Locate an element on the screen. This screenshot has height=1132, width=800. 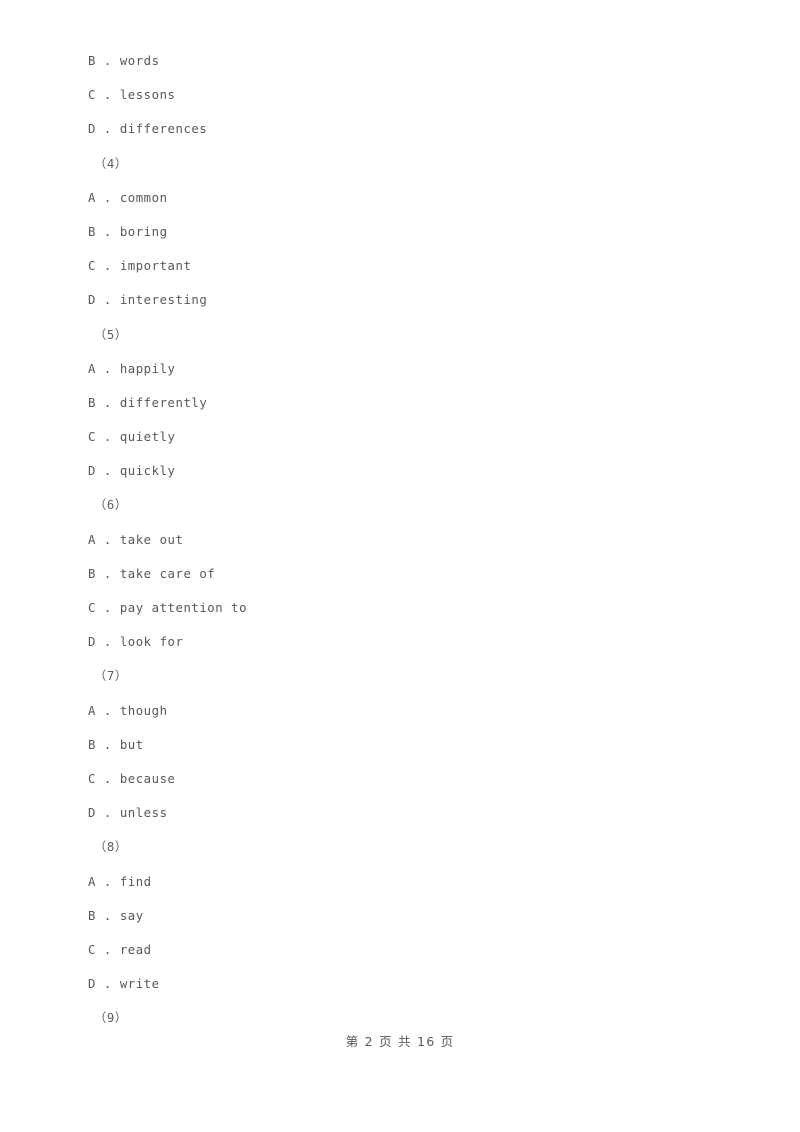
question-number: （4） is located at coordinates (111, 163).